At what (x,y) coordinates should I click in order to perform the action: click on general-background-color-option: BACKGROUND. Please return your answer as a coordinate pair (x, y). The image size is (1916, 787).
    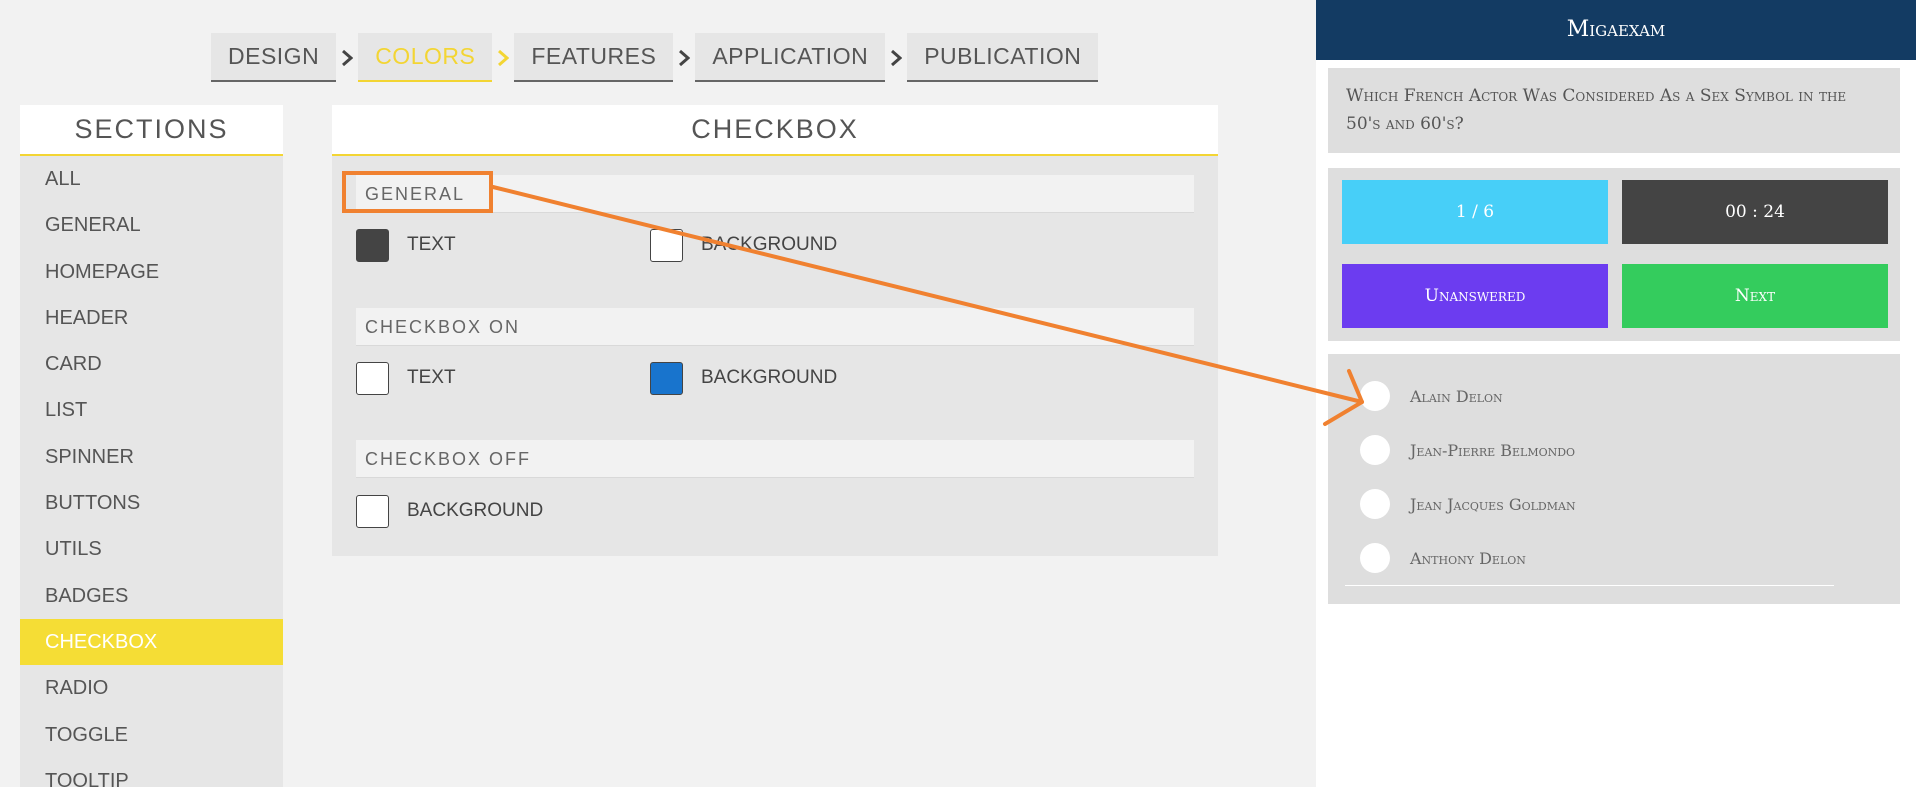
    Looking at the image, I should click on (743, 245).